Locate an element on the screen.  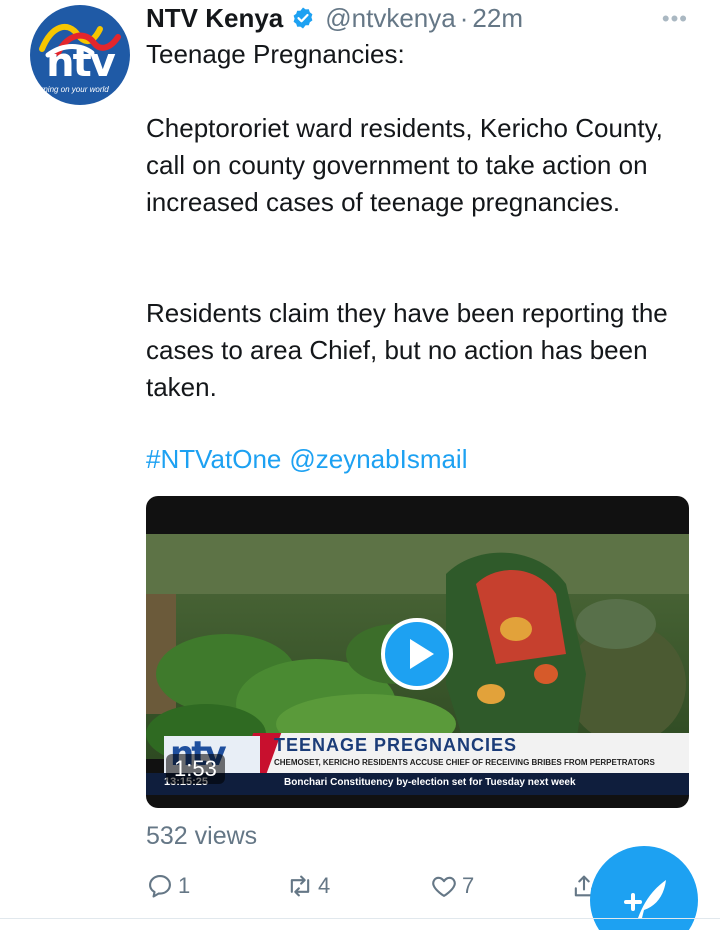
more-options-icon: ••• is located at coordinates (675, 19).